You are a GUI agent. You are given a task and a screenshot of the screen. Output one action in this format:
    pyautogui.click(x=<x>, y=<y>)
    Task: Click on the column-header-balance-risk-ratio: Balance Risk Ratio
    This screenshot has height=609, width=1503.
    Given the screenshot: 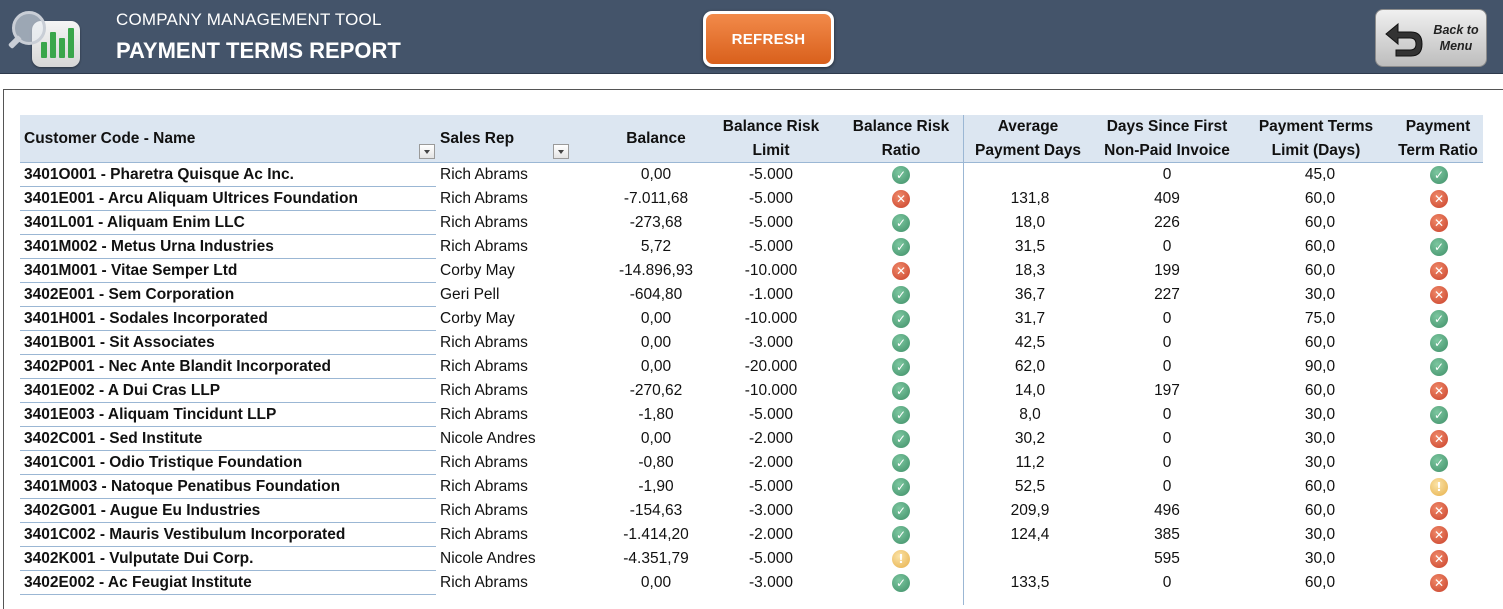 What is the action you would take?
    pyautogui.click(x=901, y=138)
    